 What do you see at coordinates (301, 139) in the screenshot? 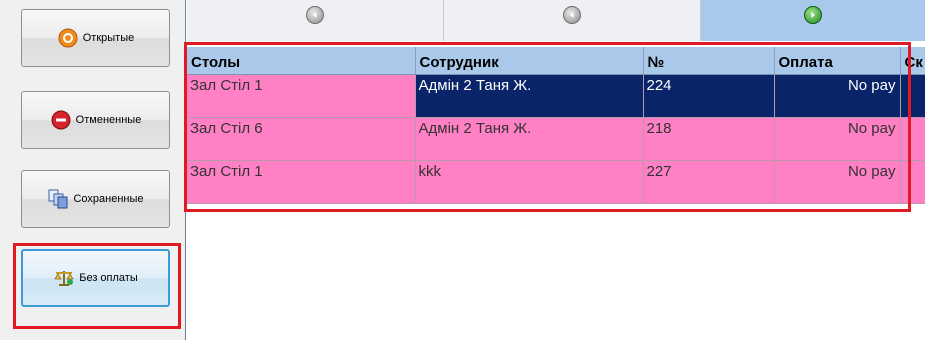
I see `cell-table: Зал Стіл 6` at bounding box center [301, 139].